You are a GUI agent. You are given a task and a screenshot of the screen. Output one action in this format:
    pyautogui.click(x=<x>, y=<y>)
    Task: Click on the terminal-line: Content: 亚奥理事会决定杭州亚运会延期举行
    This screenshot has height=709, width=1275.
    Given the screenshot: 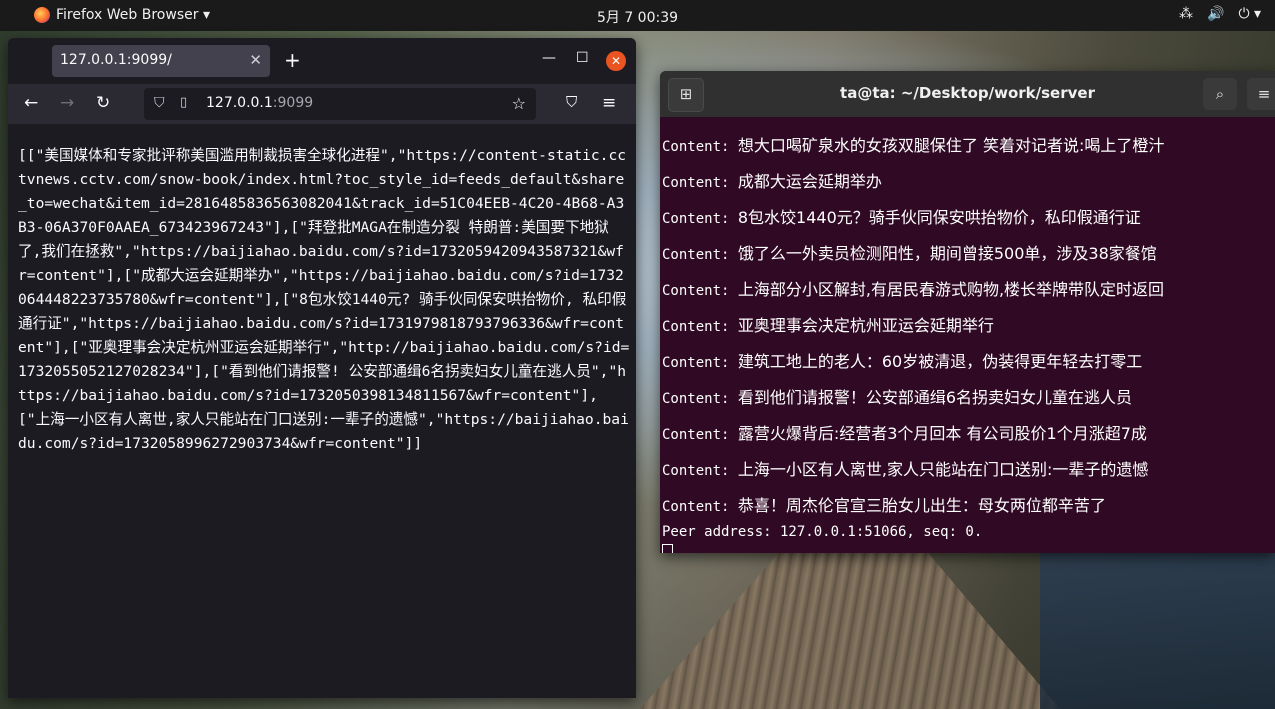 What is the action you would take?
    pyautogui.click(x=968, y=327)
    